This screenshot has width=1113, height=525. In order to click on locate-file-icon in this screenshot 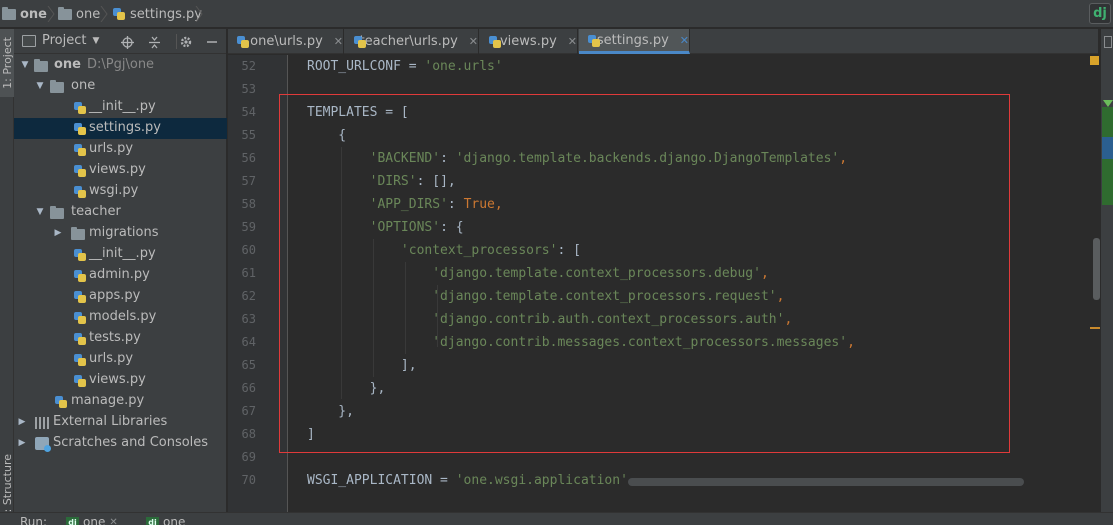, I will do `click(127, 42)`.